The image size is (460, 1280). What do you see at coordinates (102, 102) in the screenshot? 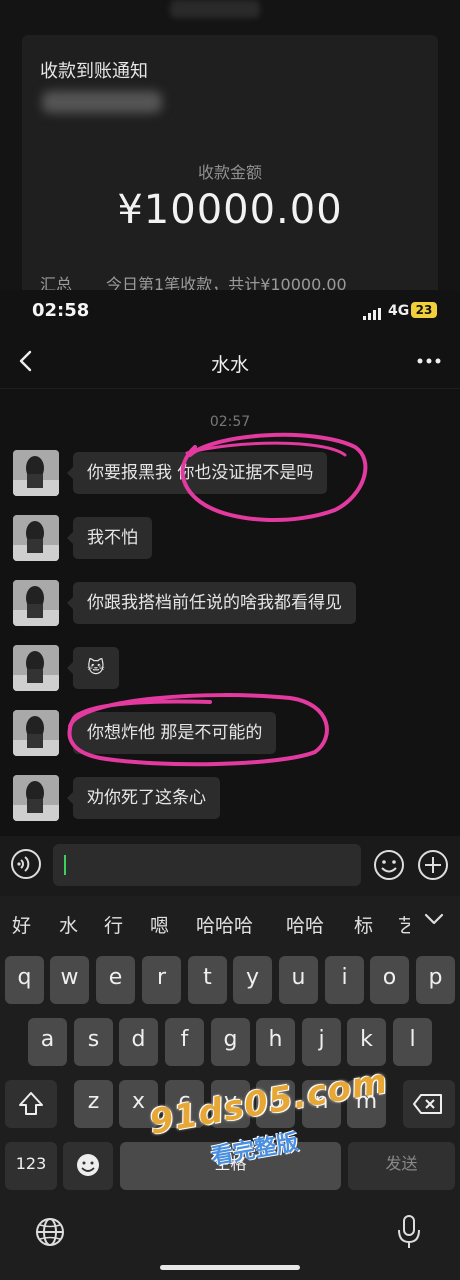
I see `blurred-payer-name` at bounding box center [102, 102].